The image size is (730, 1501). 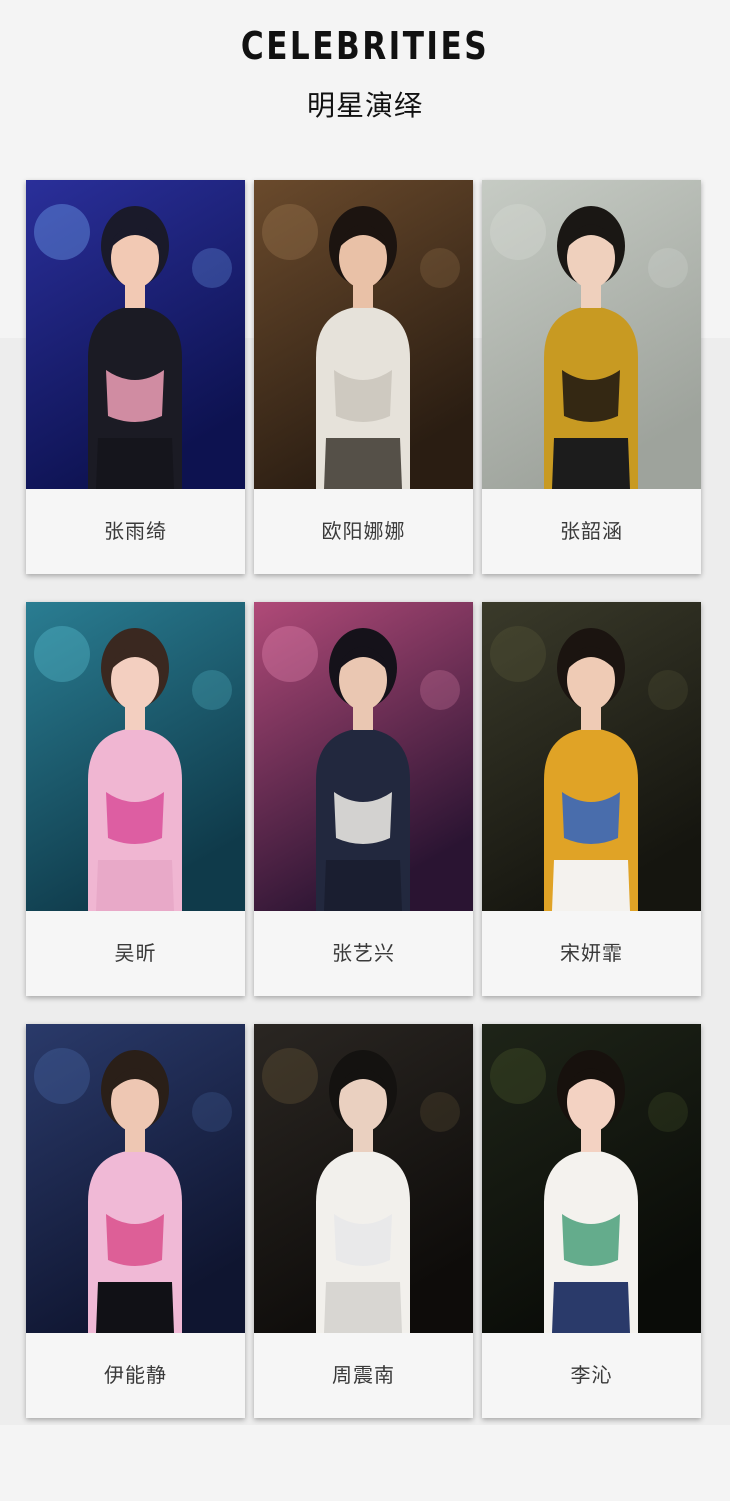 I want to click on celebrity-card: 李沁, so click(x=591, y=1221).